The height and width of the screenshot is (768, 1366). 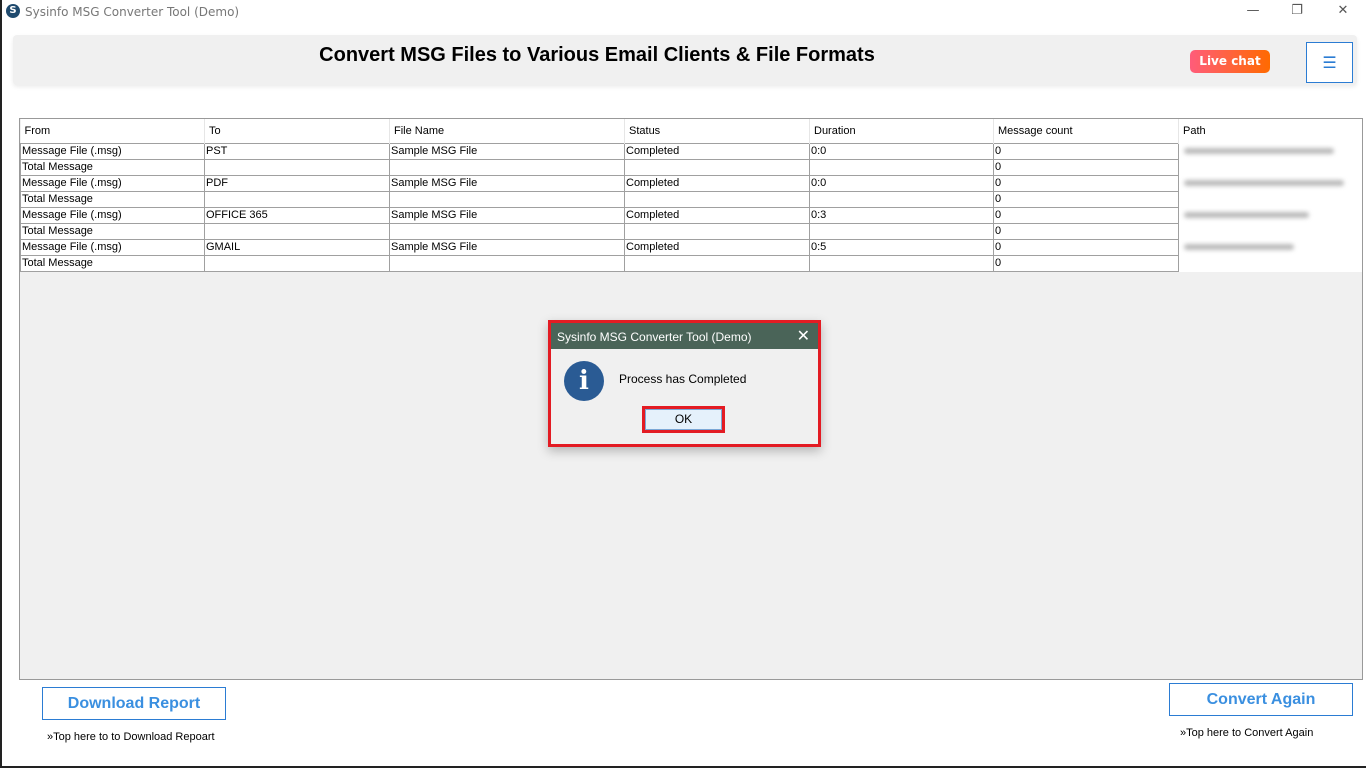 What do you see at coordinates (717, 131) in the screenshot?
I see `column-header: Status` at bounding box center [717, 131].